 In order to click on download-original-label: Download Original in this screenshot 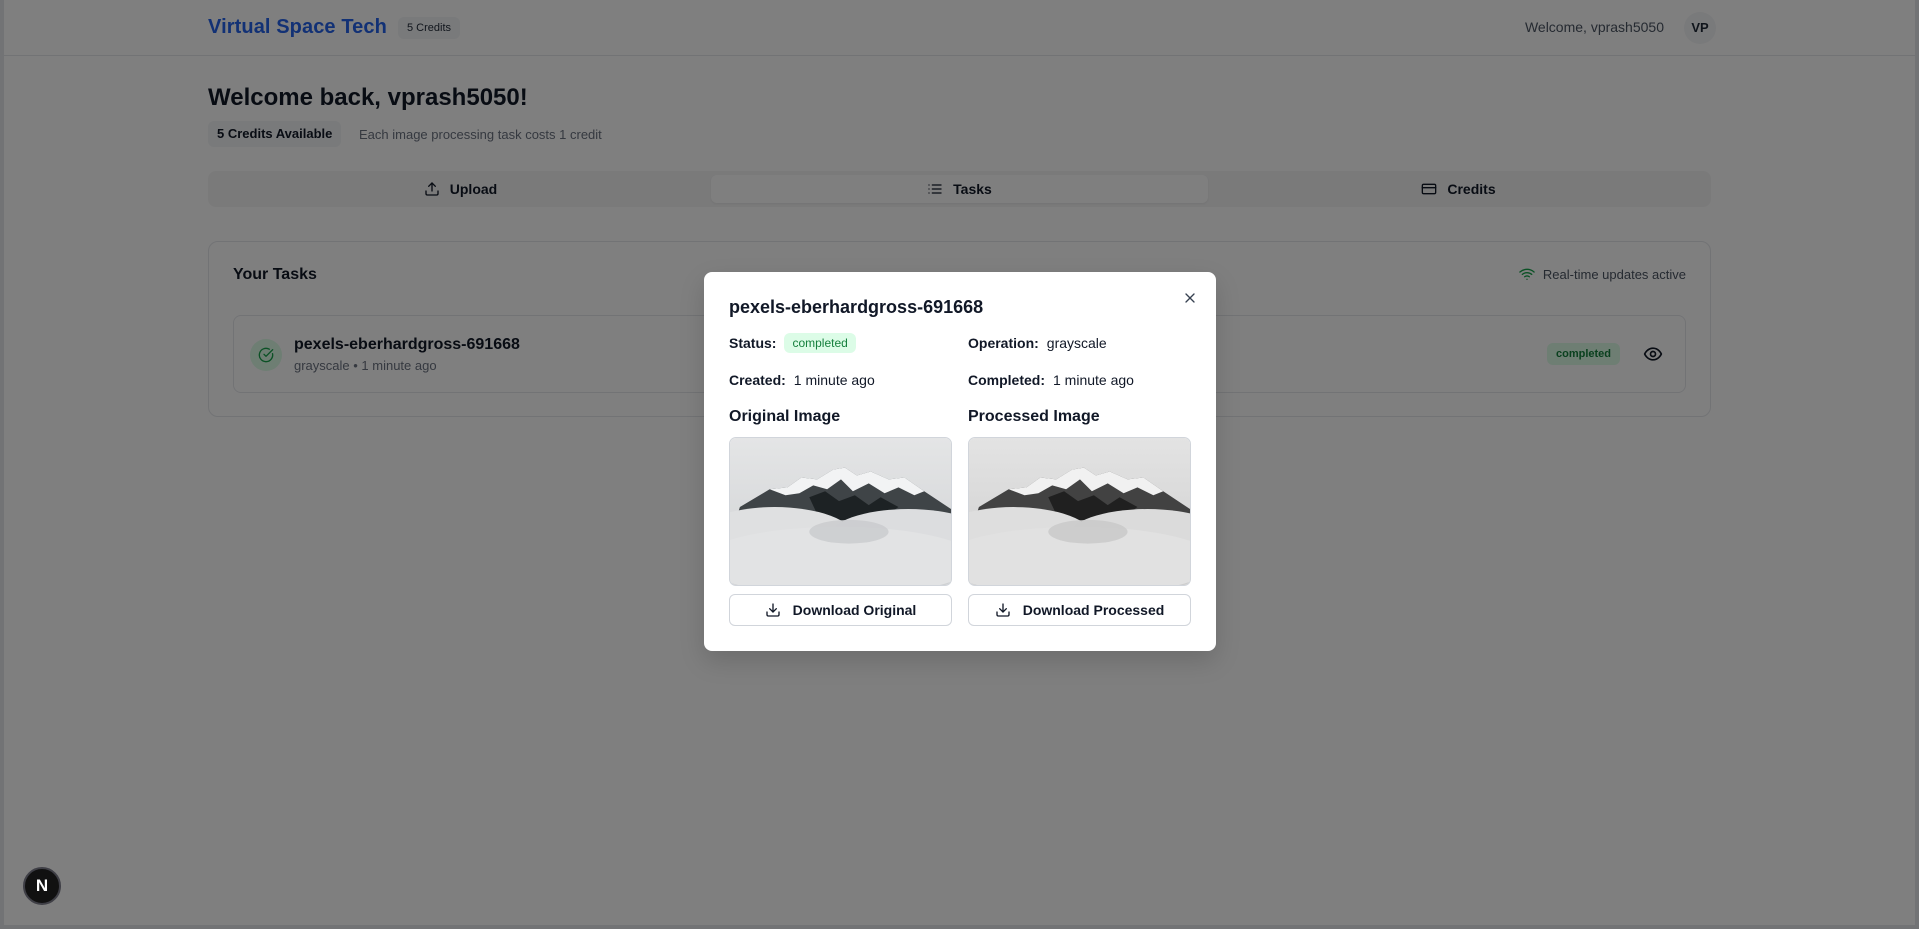, I will do `click(854, 610)`.